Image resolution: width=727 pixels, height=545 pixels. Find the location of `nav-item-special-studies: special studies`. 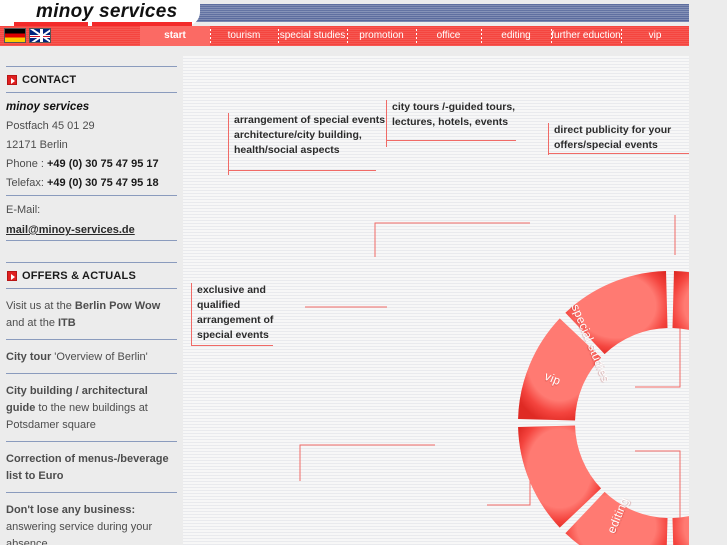

nav-item-special-studies: special studies is located at coordinates (312, 36).